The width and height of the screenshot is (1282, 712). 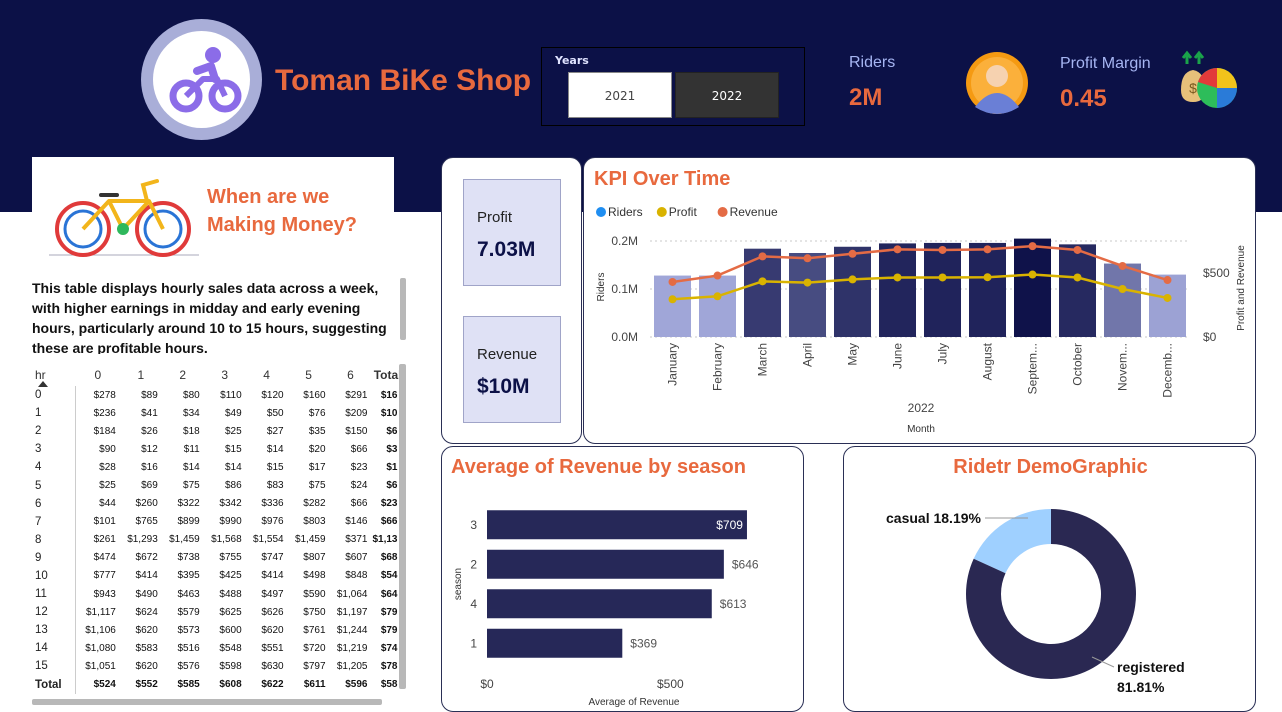 What do you see at coordinates (191, 431) in the screenshot?
I see `table-cell: $18` at bounding box center [191, 431].